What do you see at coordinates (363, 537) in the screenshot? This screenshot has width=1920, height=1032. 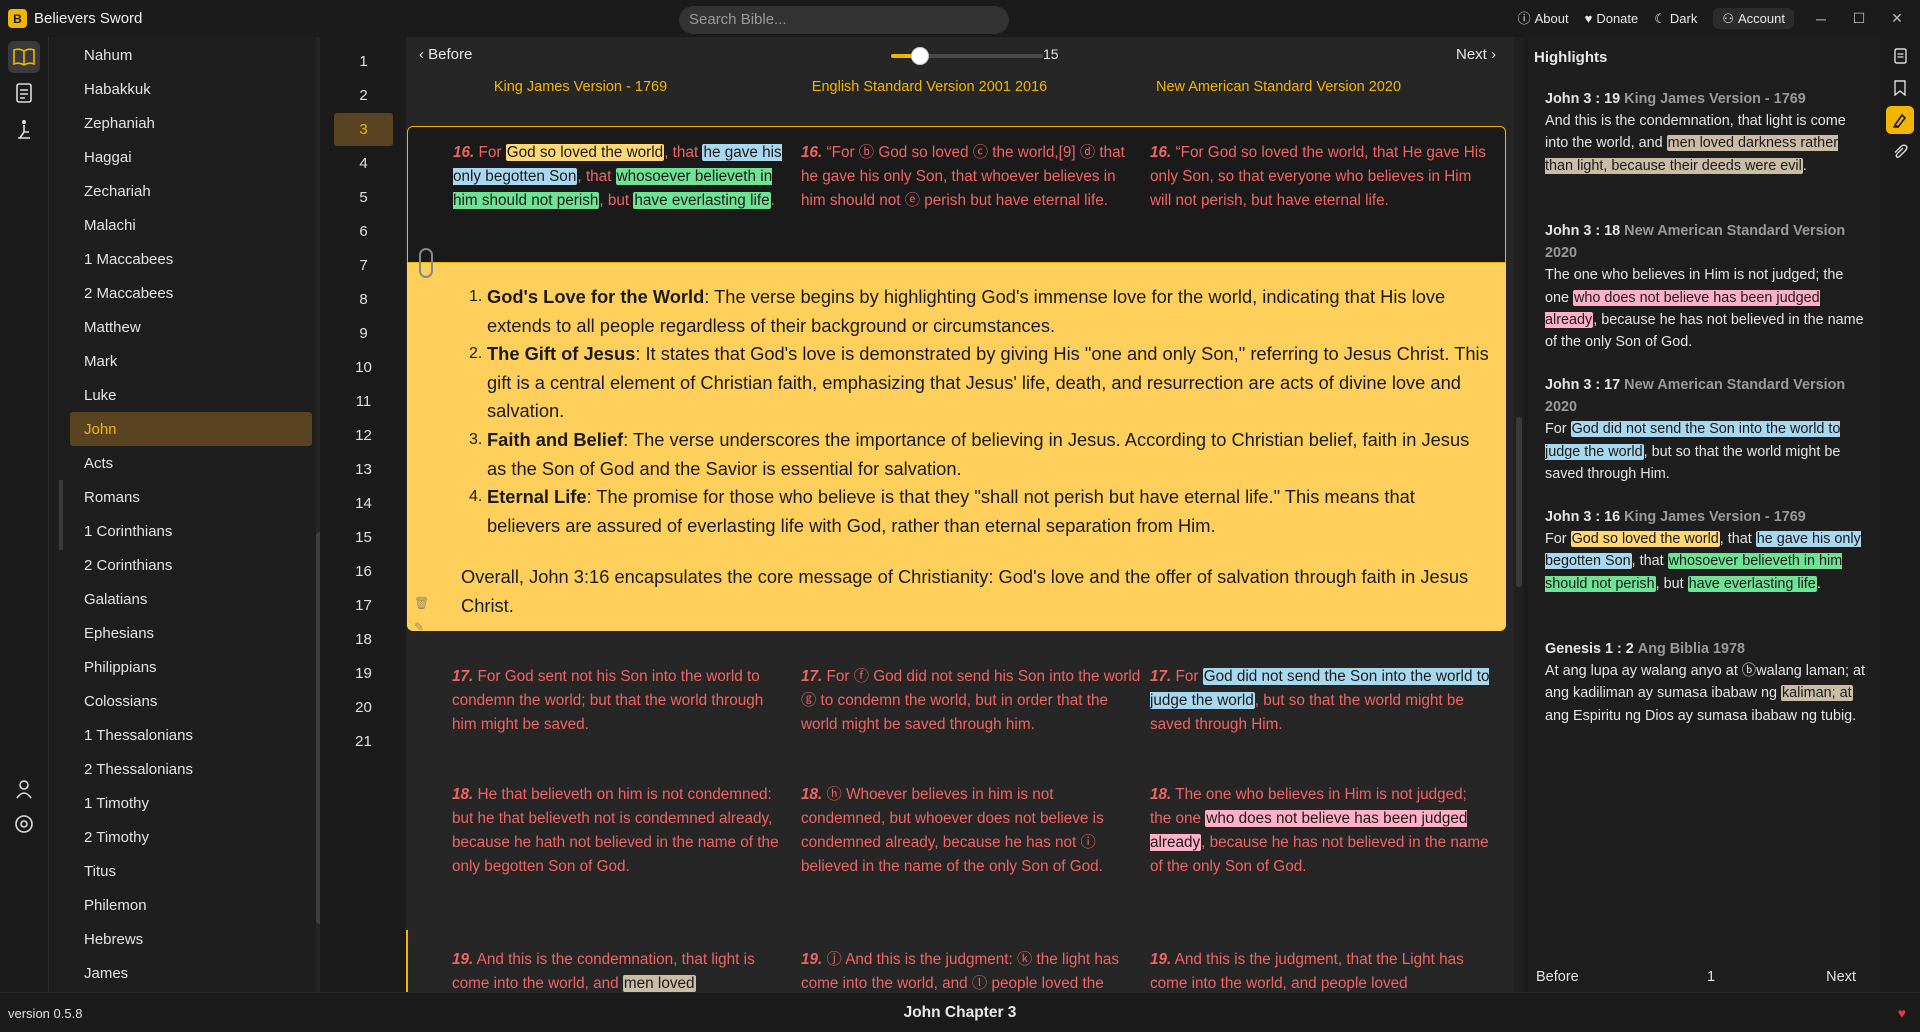 I see `chapter-item: 15` at bounding box center [363, 537].